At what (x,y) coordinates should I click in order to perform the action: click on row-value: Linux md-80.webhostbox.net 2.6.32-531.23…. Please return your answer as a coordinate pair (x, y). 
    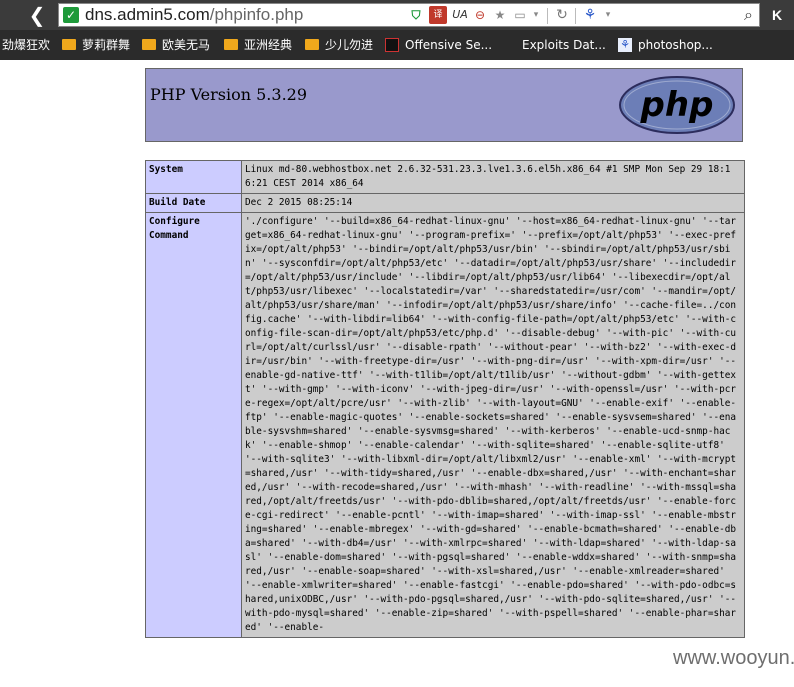
    Looking at the image, I should click on (493, 177).